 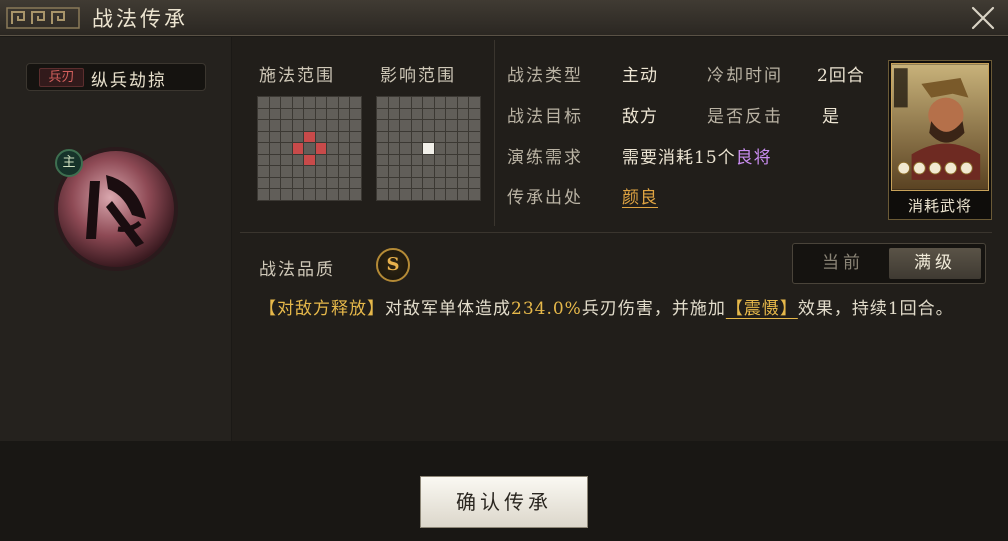 What do you see at coordinates (640, 76) in the screenshot?
I see `skill-type-value: 主动` at bounding box center [640, 76].